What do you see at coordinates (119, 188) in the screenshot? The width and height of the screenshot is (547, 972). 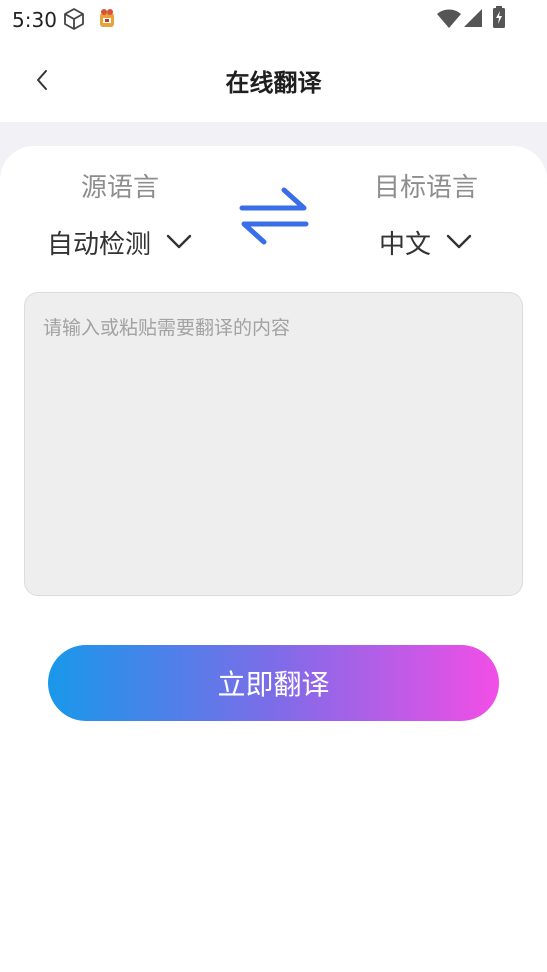 I see `source-language-caption: 源语言` at bounding box center [119, 188].